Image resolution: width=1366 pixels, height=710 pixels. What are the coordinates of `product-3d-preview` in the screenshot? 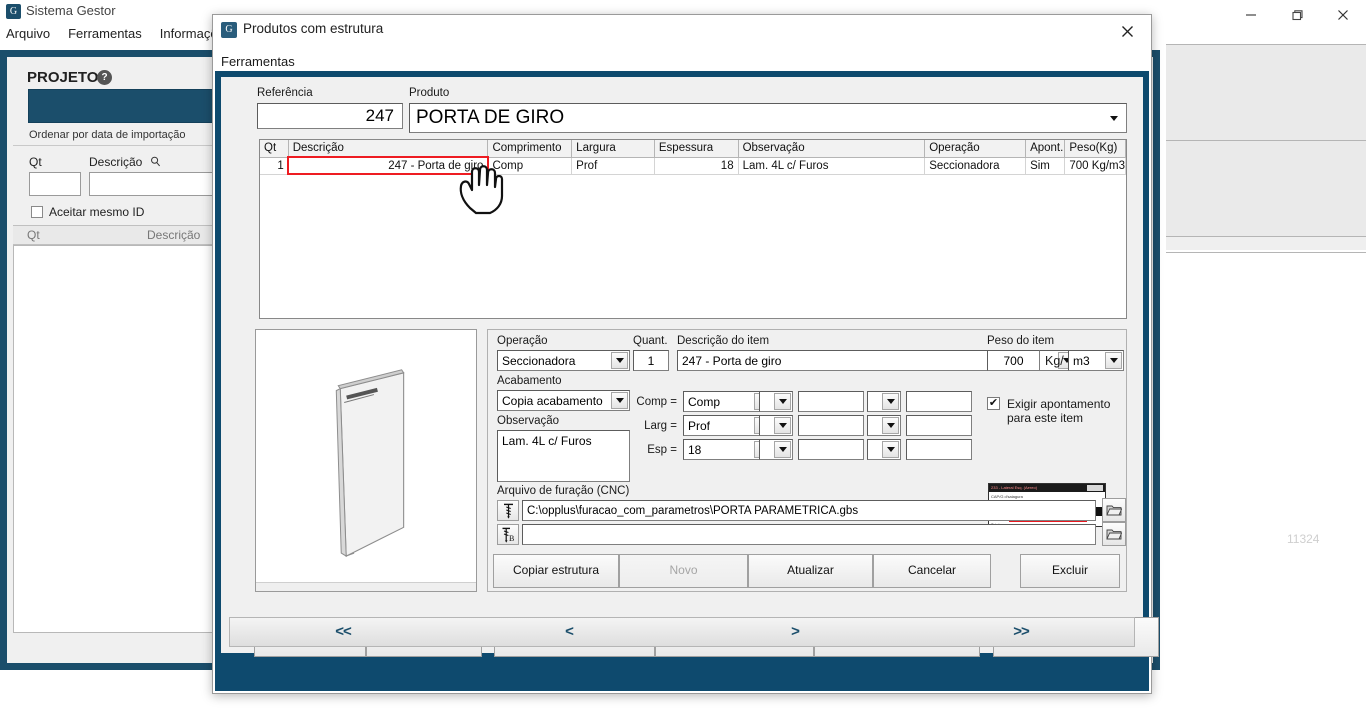 It's located at (366, 457).